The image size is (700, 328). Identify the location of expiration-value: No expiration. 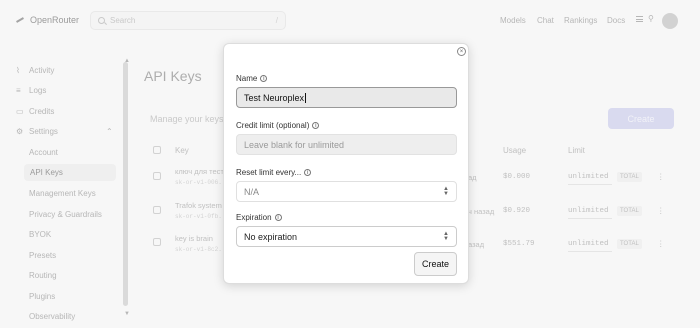
(271, 236).